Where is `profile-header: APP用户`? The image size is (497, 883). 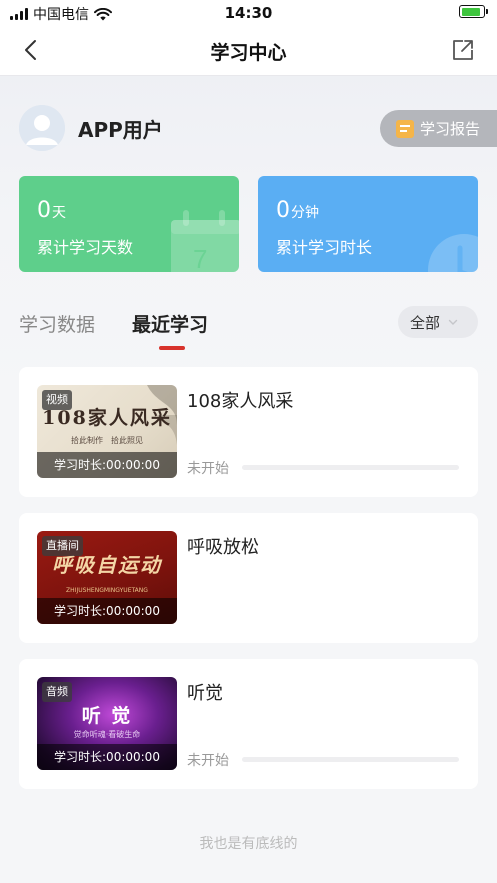
profile-header: APP用户 is located at coordinates (91, 128).